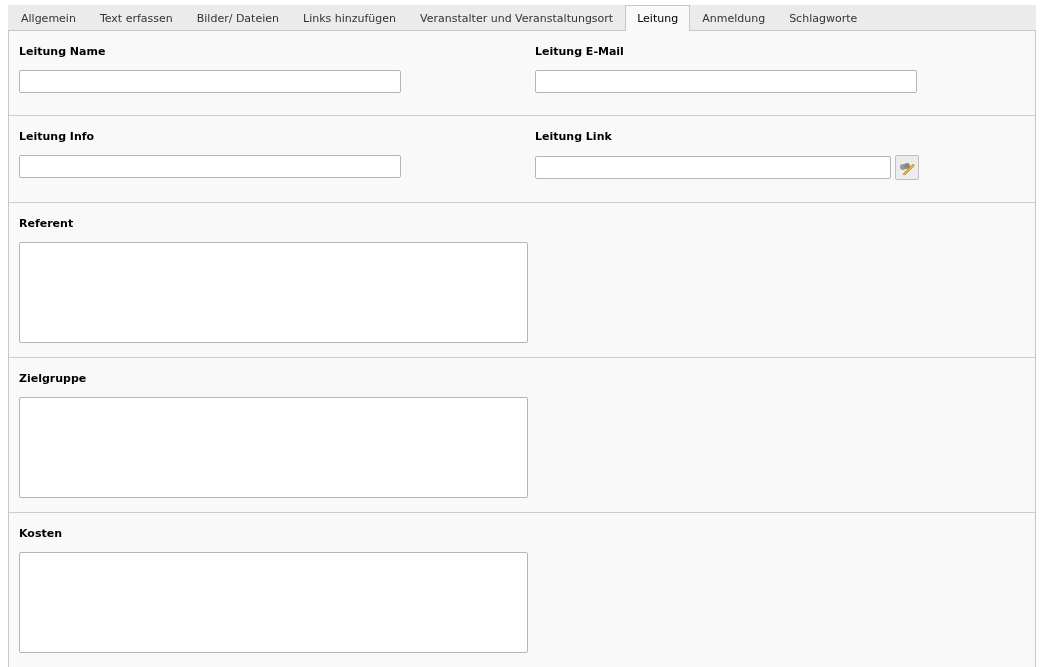 The image size is (1049, 667). I want to click on field-label: Leitung Link, so click(574, 136).